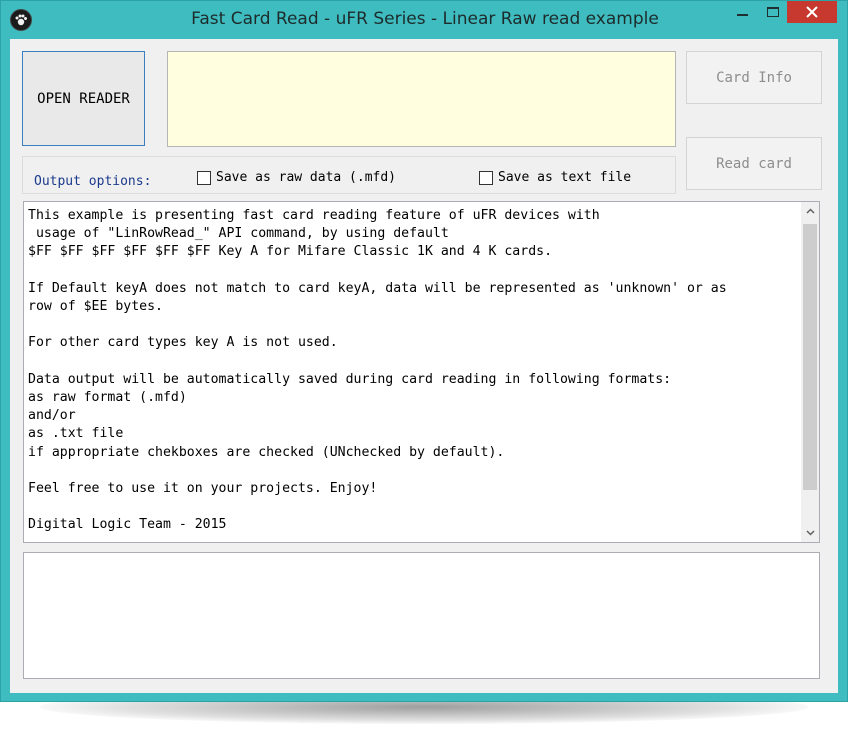 Image resolution: width=848 pixels, height=732 pixels. I want to click on status-display, so click(421, 99).